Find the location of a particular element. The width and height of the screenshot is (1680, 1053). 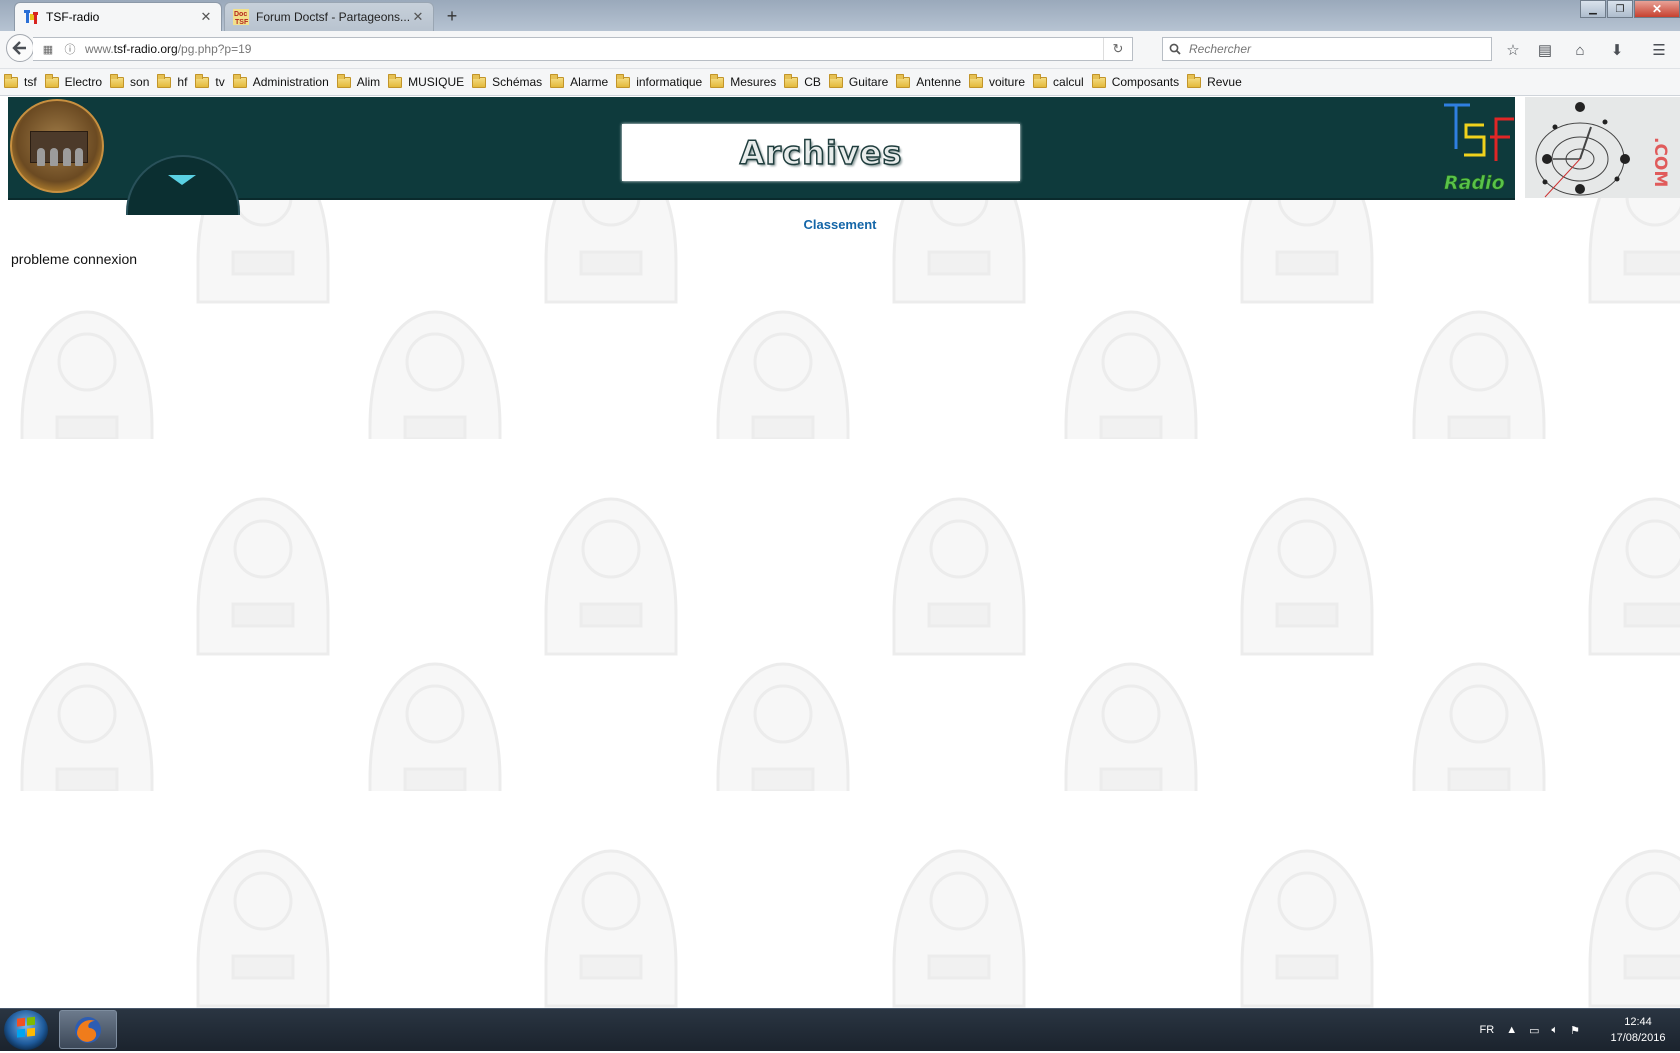

radio-photo is located at coordinates (57, 146).